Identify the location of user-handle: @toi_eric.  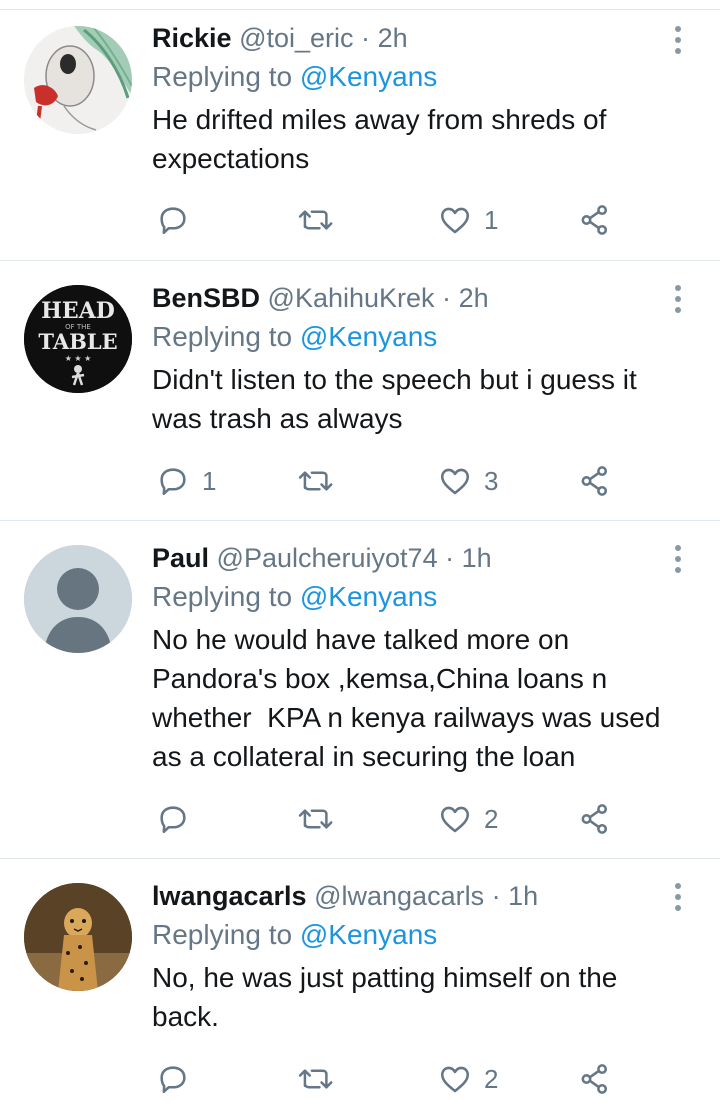
(296, 38).